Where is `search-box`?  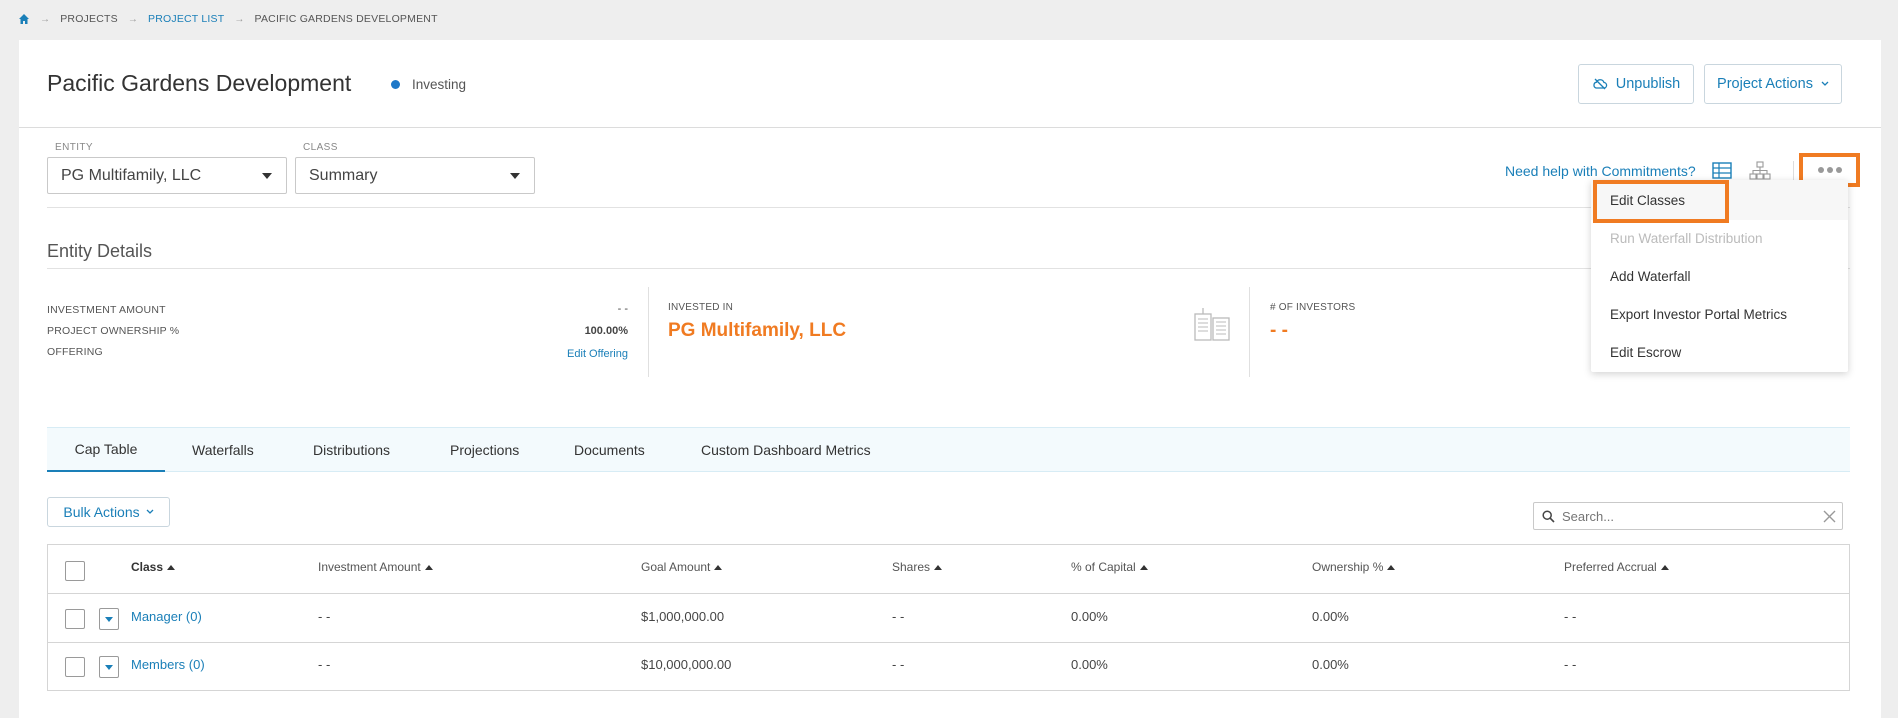 search-box is located at coordinates (1688, 516).